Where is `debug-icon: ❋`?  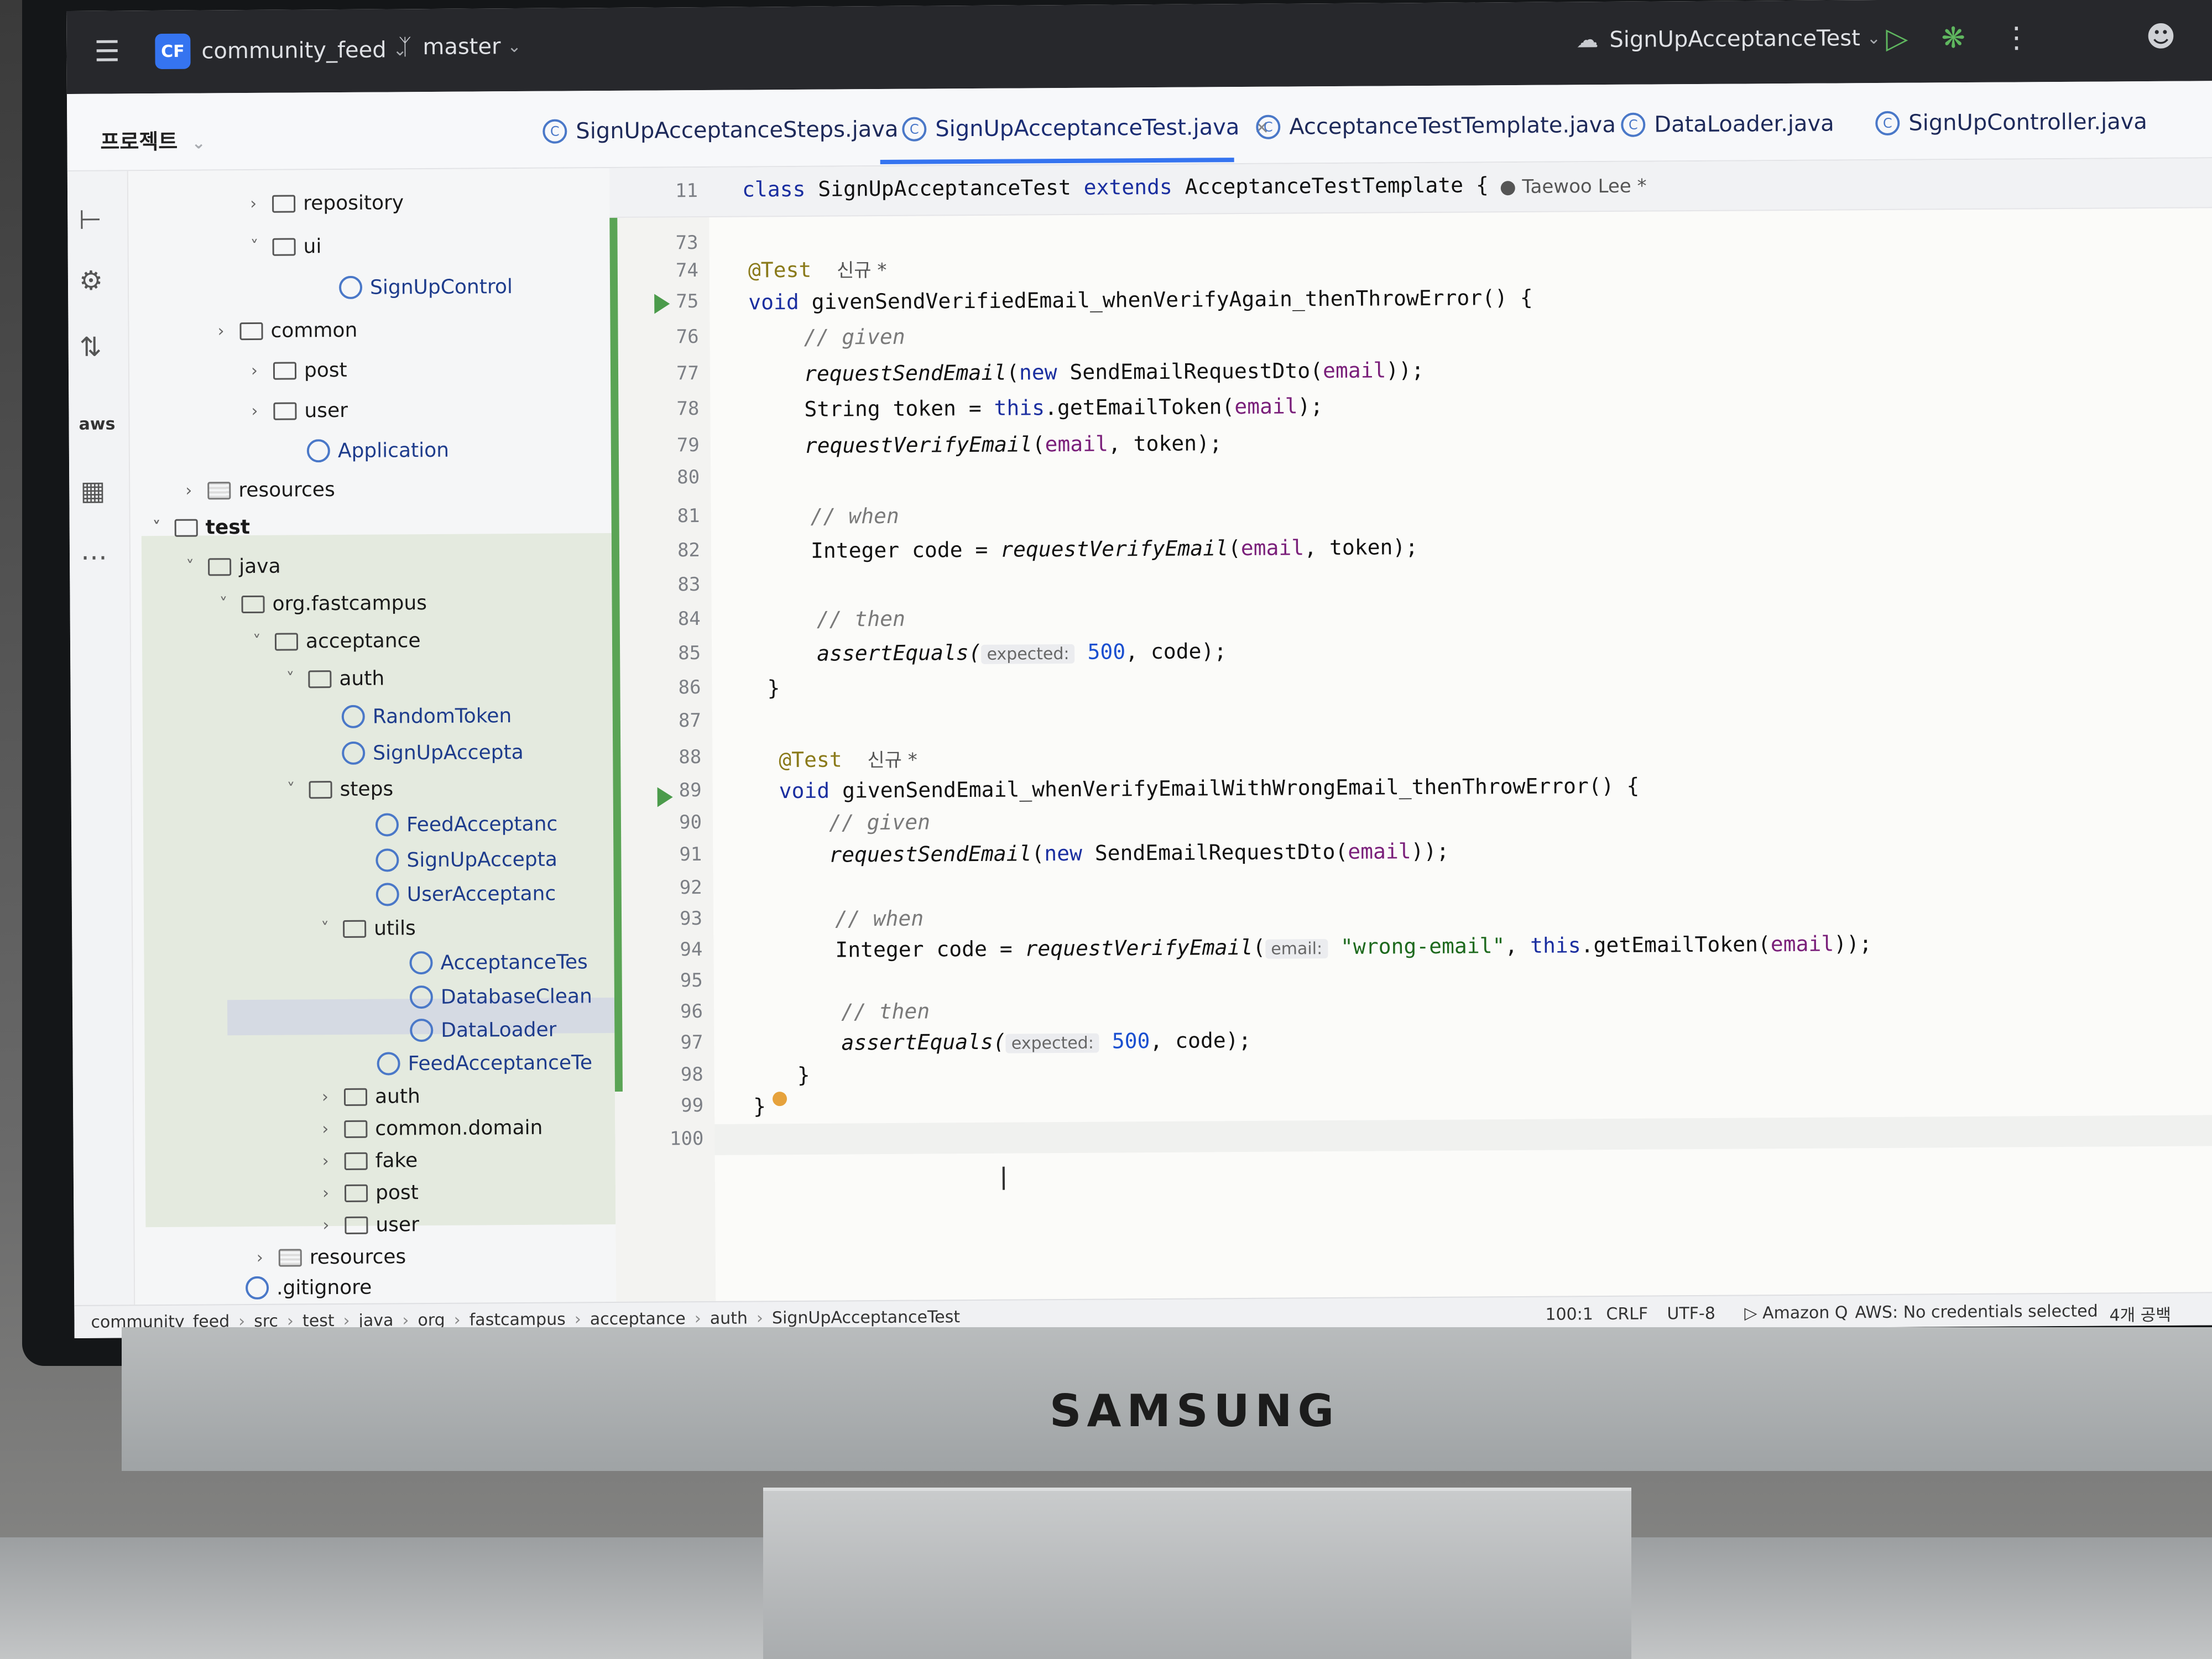
debug-icon: ❋ is located at coordinates (1953, 39).